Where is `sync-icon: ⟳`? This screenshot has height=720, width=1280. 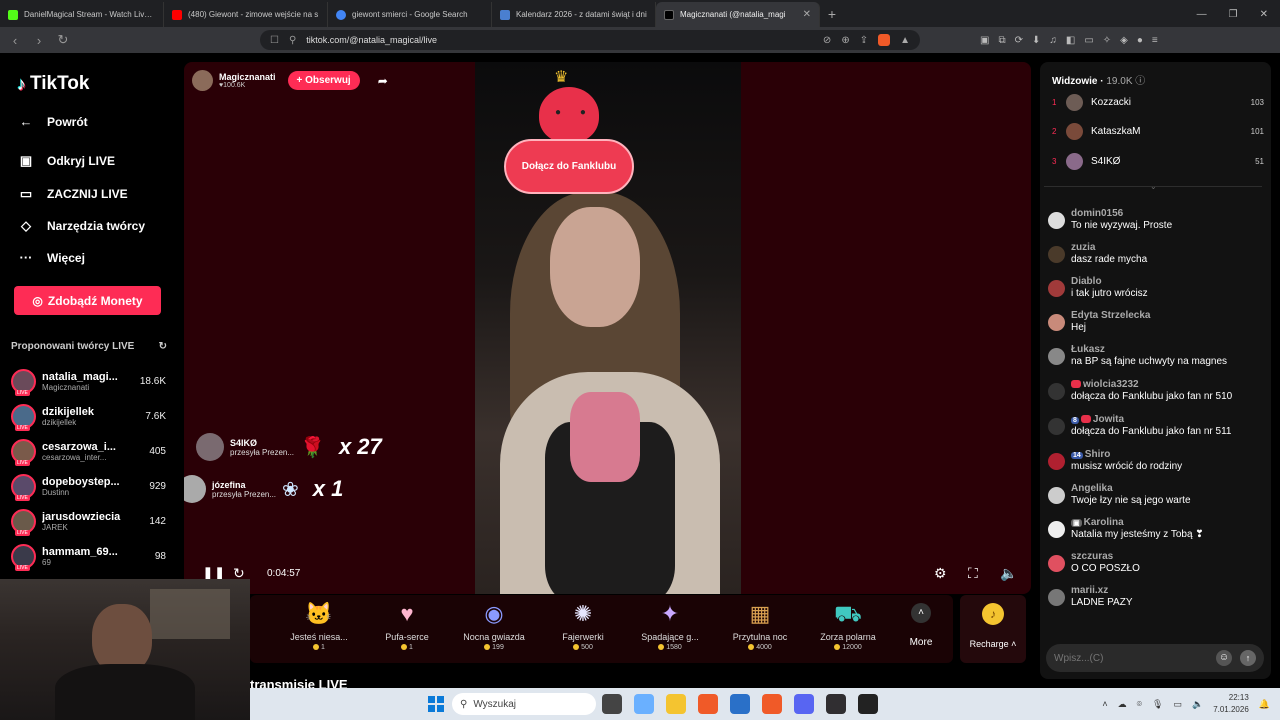 sync-icon: ⟳ is located at coordinates (1019, 40).